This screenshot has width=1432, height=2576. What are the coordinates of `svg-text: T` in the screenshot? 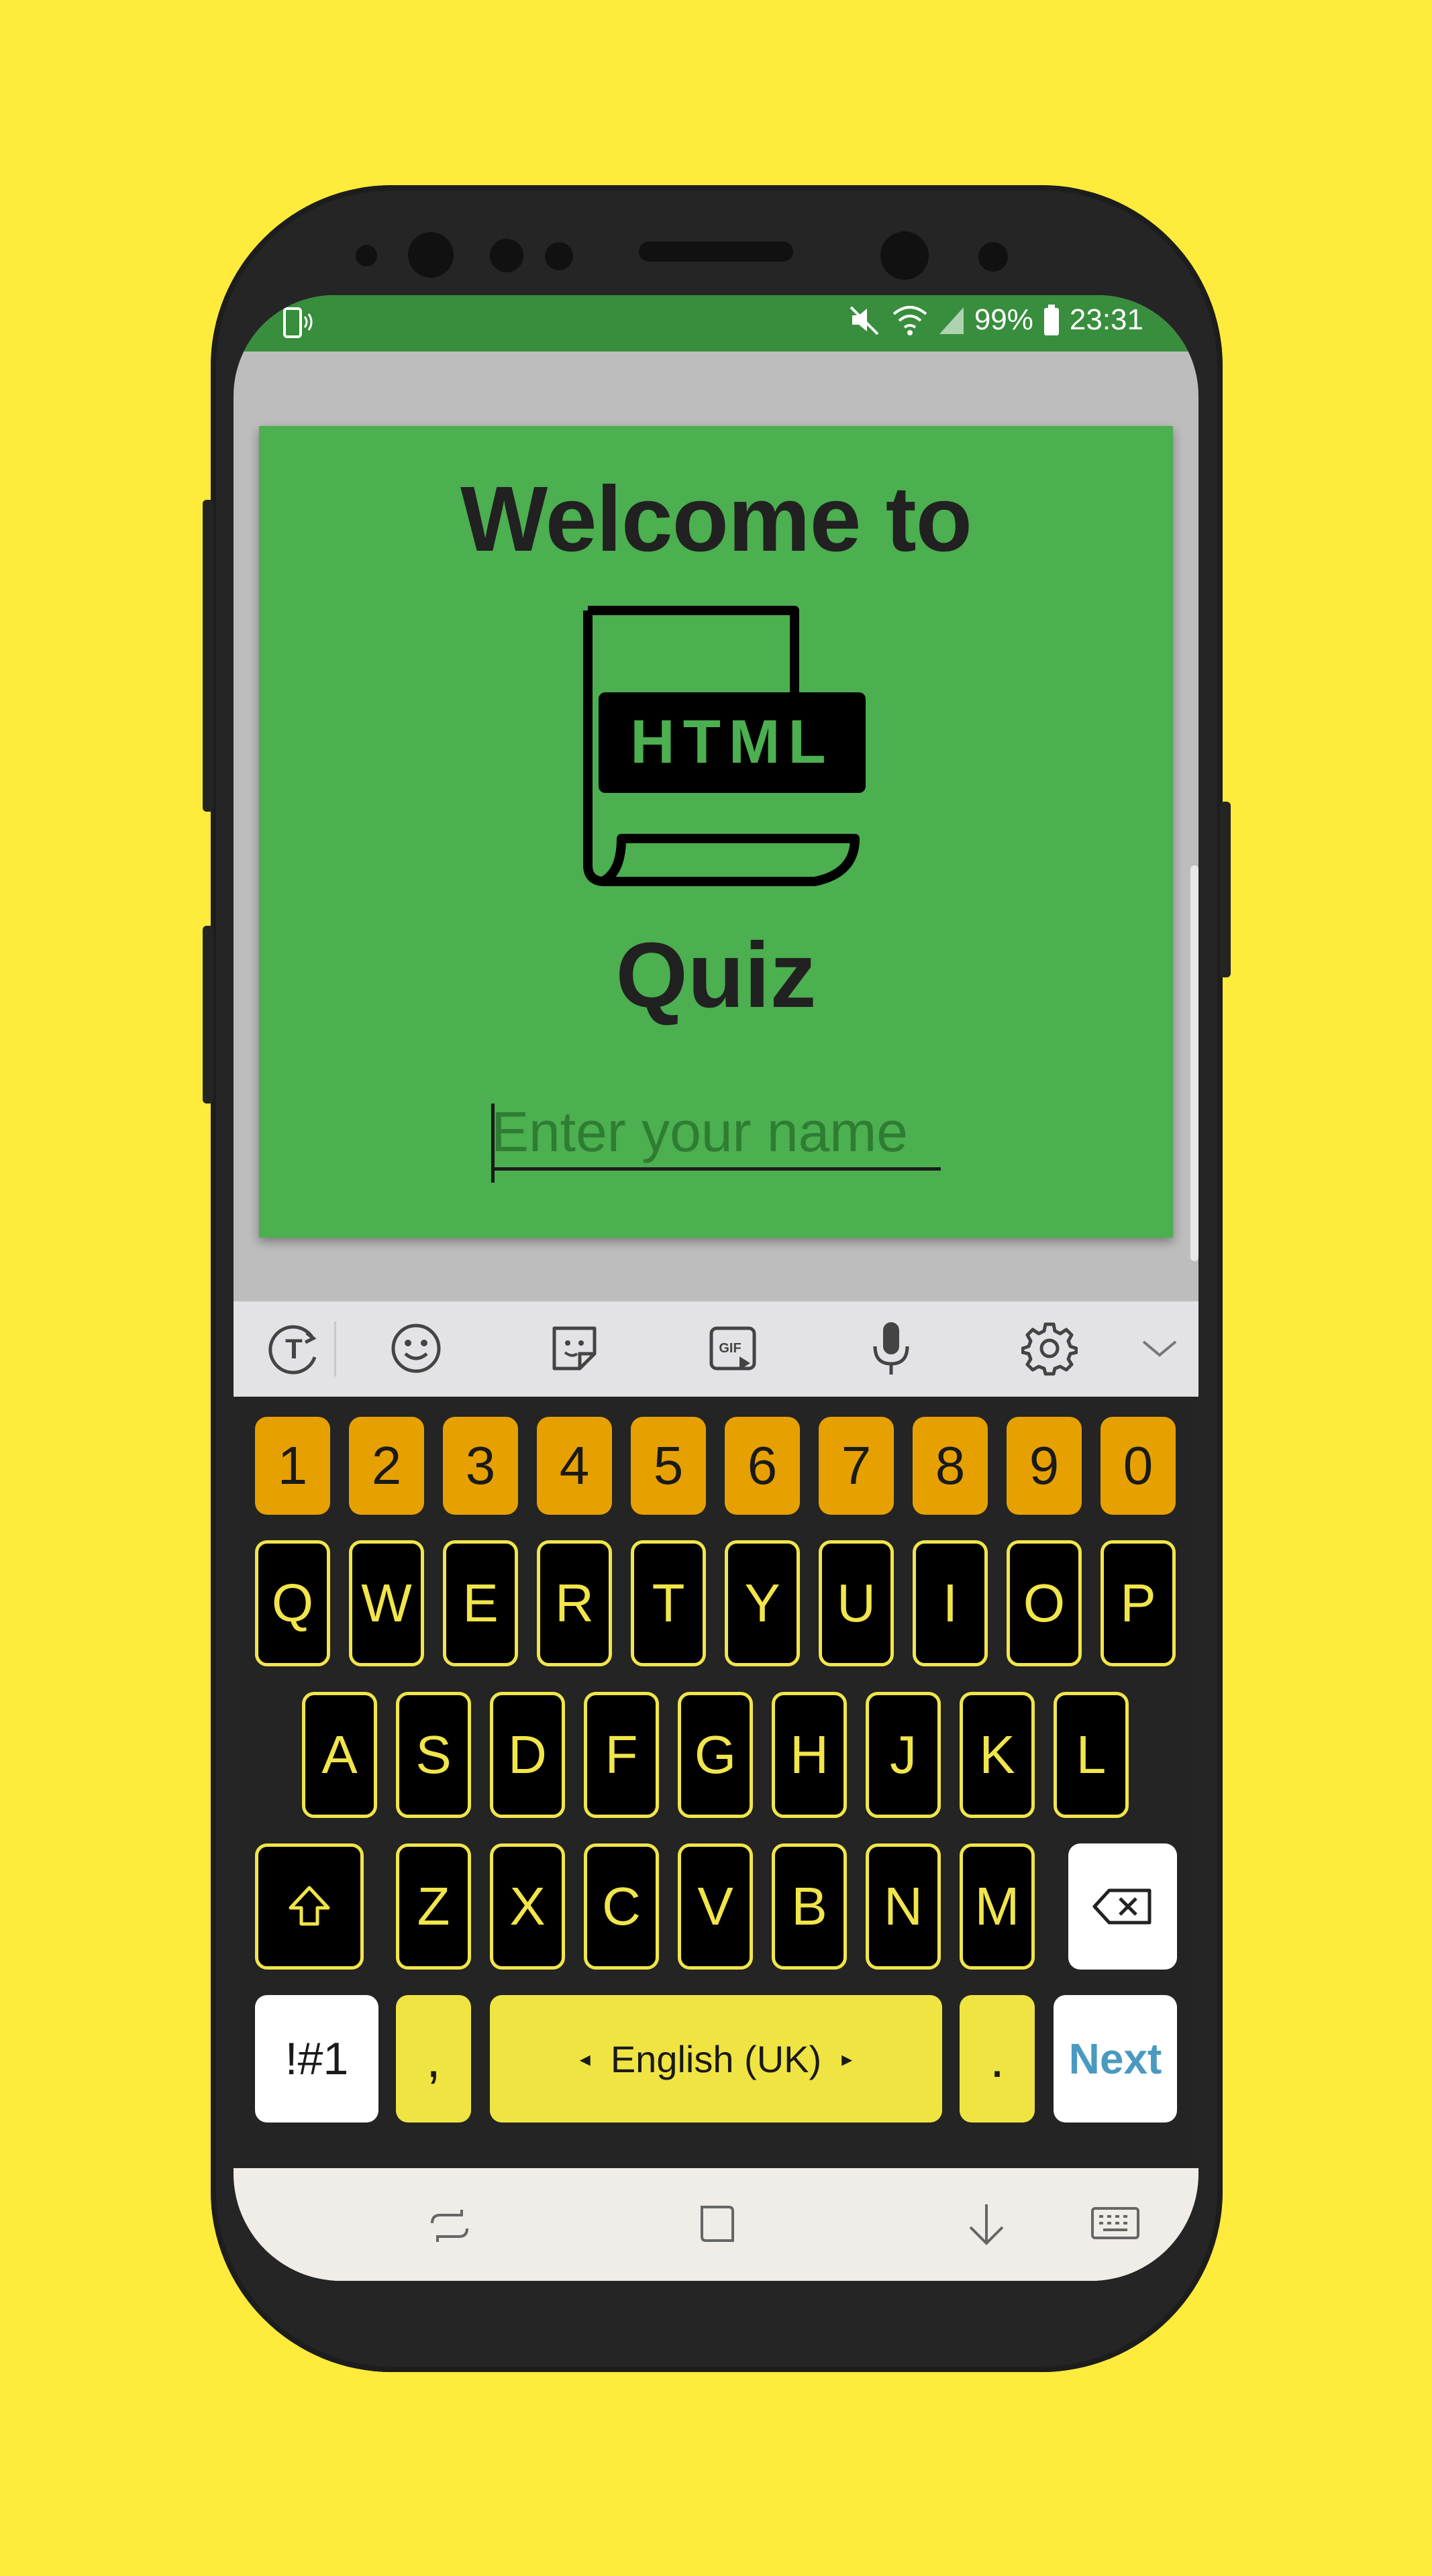 It's located at (294, 1348).